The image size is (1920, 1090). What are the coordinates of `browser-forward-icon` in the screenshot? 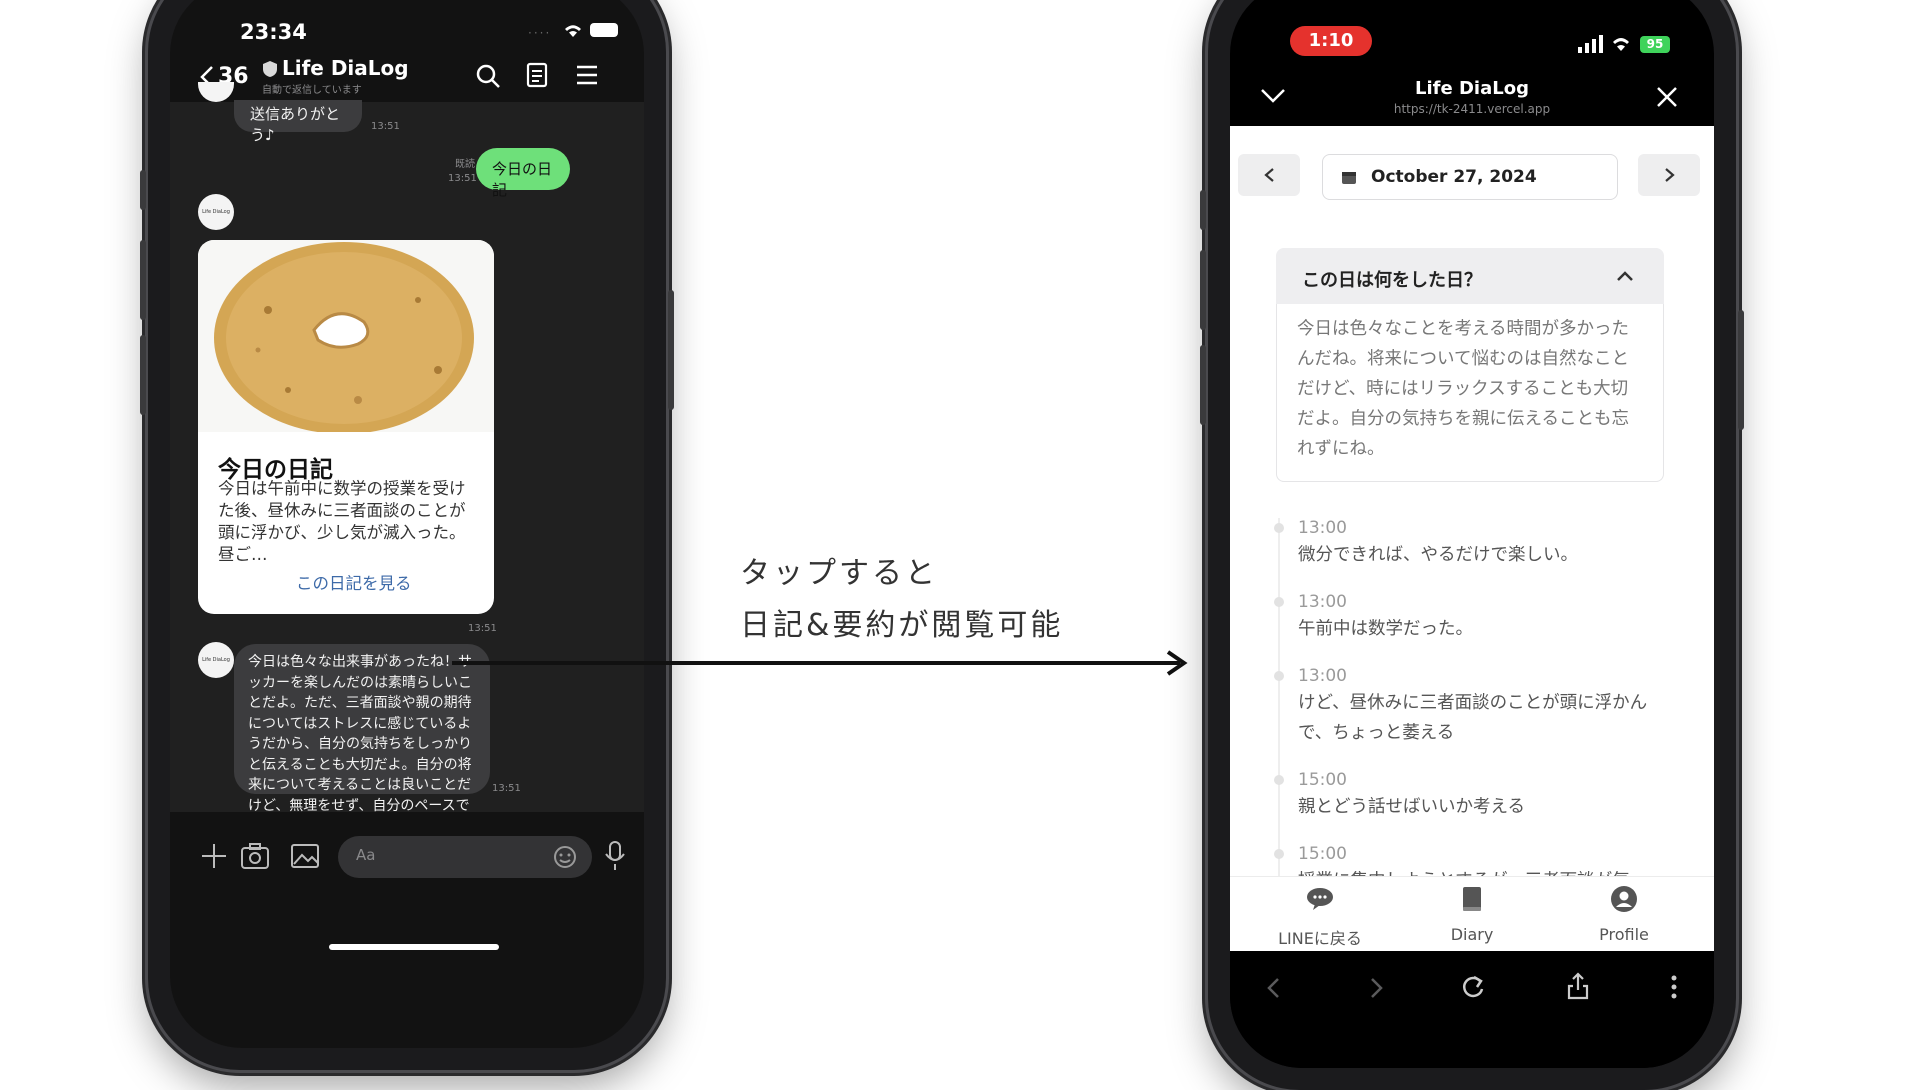 It's located at (1377, 988).